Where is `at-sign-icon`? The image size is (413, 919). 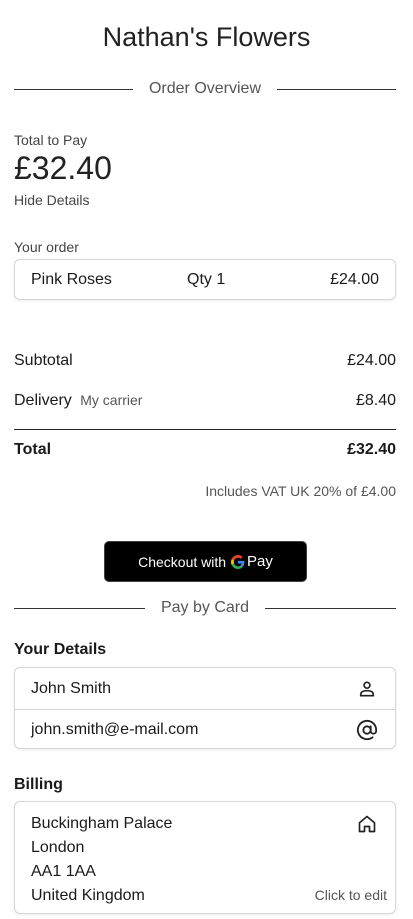 at-sign-icon is located at coordinates (367, 730).